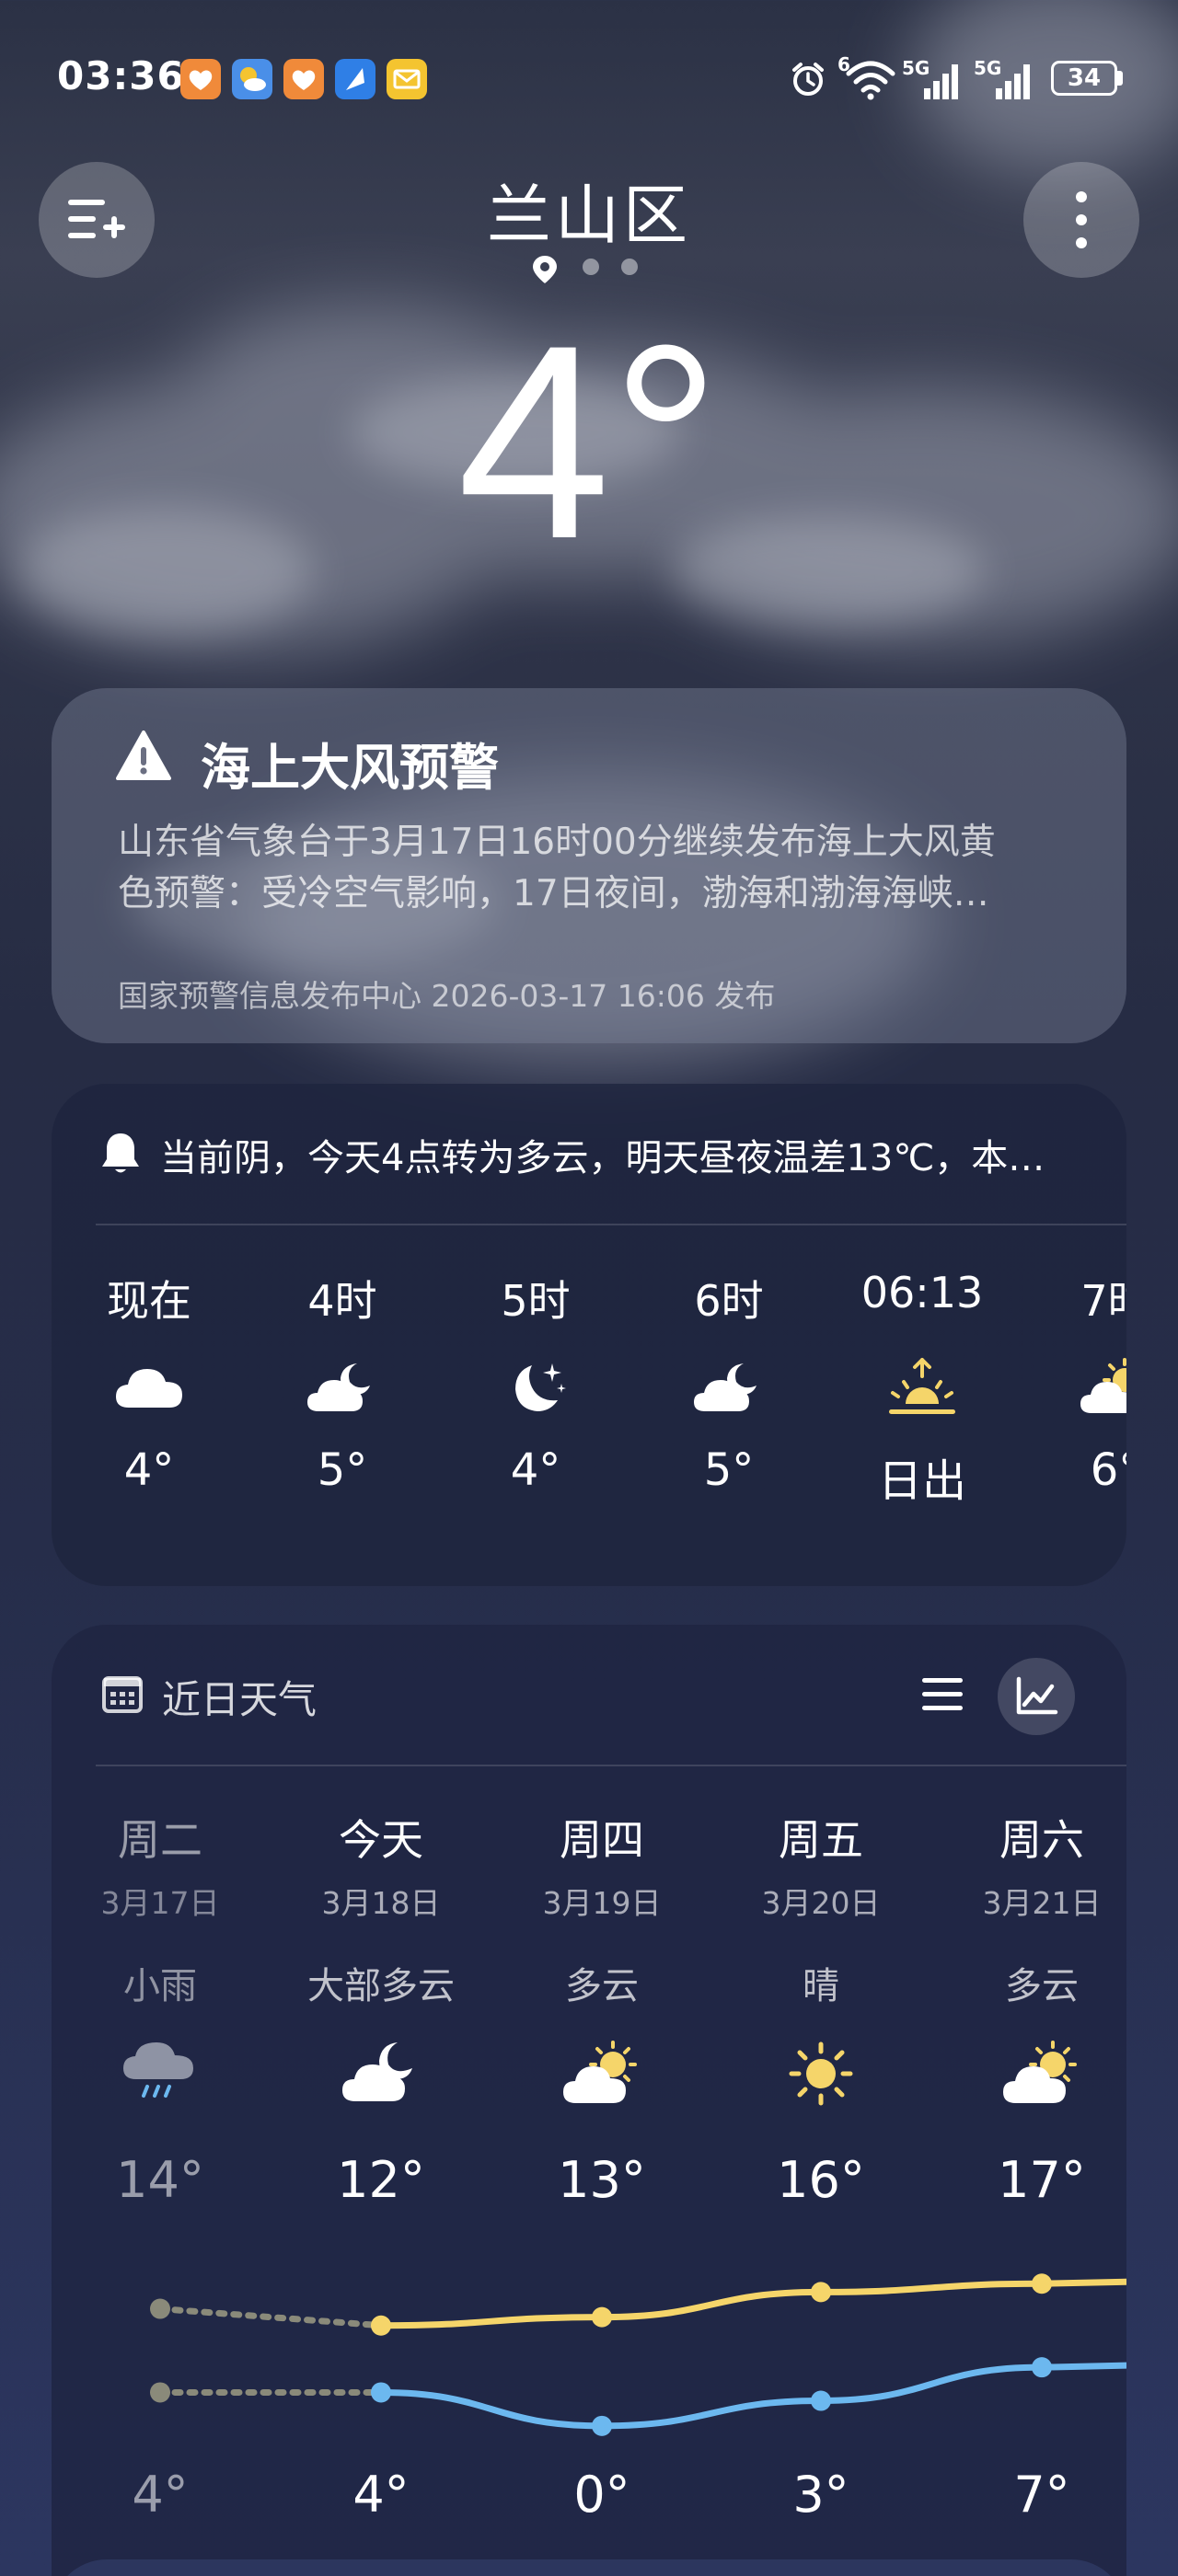  Describe the element at coordinates (942, 1695) in the screenshot. I see `list-view-toggle-icon` at that location.